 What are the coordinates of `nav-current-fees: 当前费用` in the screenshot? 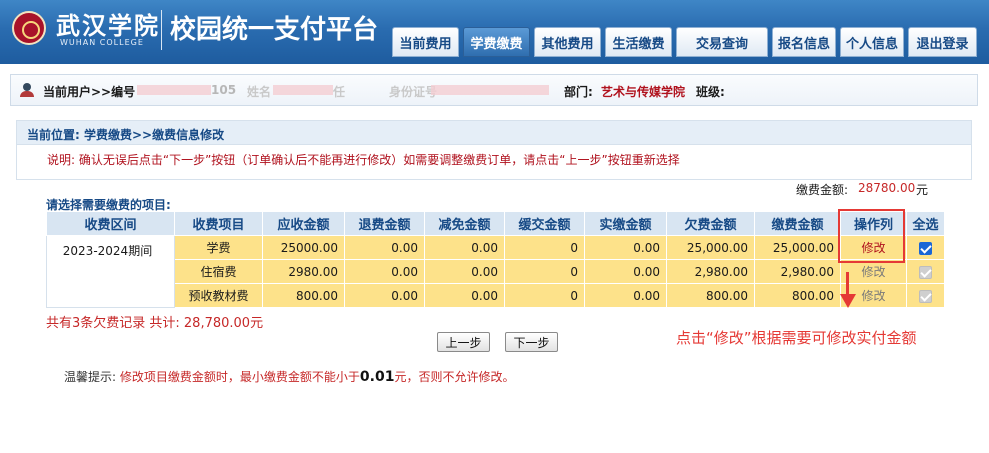 It's located at (425, 42).